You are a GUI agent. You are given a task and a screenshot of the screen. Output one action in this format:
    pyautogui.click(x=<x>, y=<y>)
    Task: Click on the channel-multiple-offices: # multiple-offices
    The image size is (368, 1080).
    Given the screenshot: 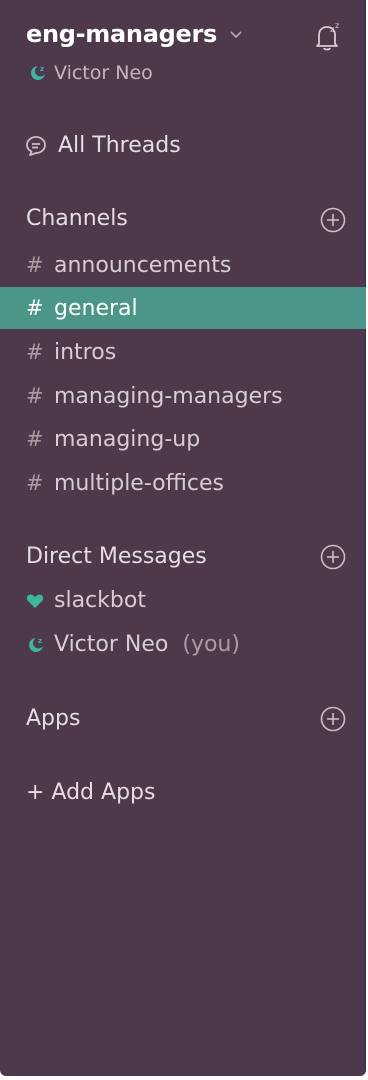 What is the action you would take?
    pyautogui.click(x=183, y=483)
    